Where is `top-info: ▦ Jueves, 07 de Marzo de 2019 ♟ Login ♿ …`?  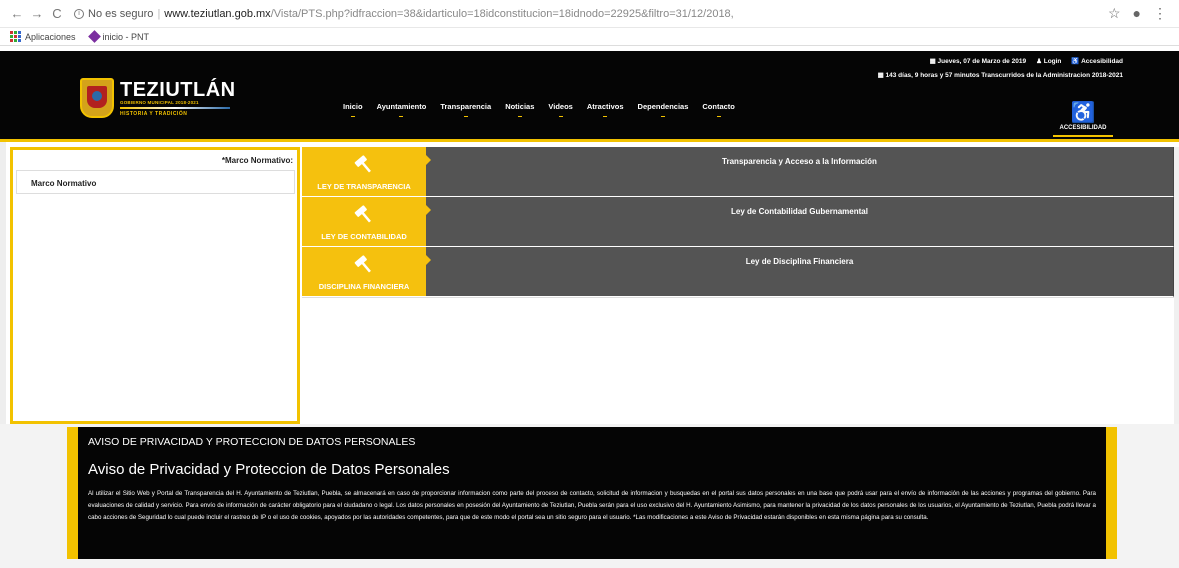
top-info: ▦ Jueves, 07 de Marzo de 2019 ♟ Login ♿ … is located at coordinates (1026, 61).